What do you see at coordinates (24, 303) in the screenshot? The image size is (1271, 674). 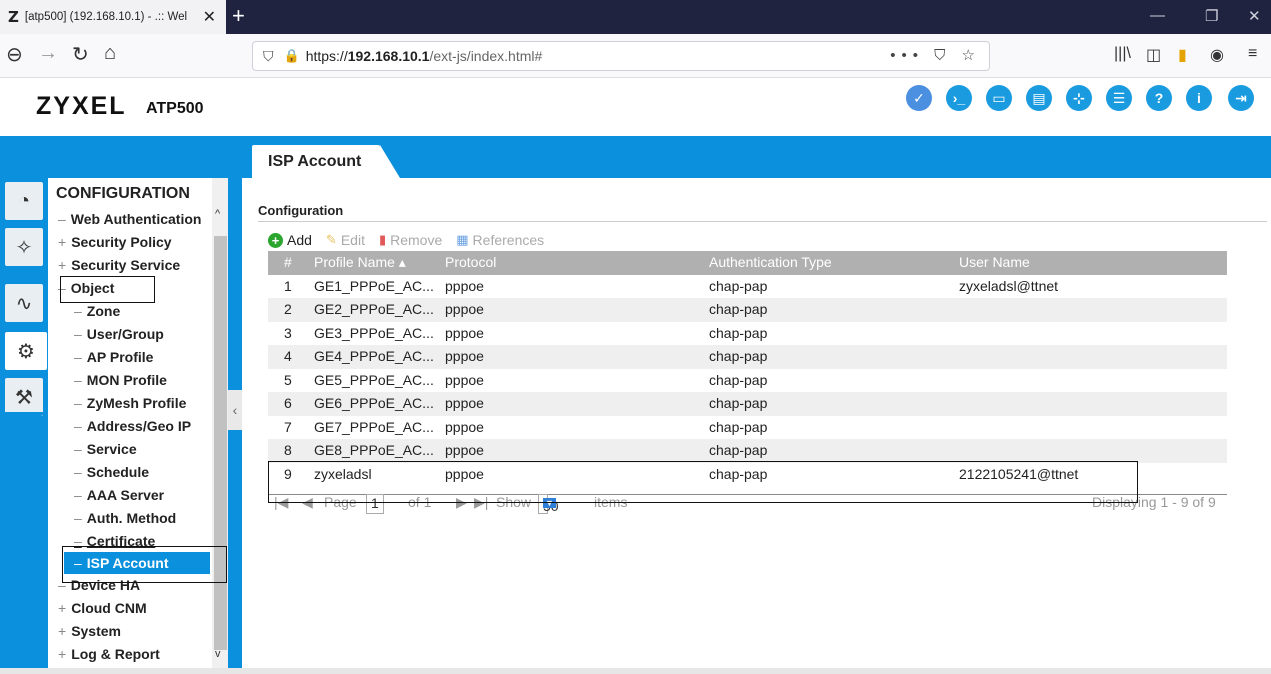 I see `monitor-icon: ∿` at bounding box center [24, 303].